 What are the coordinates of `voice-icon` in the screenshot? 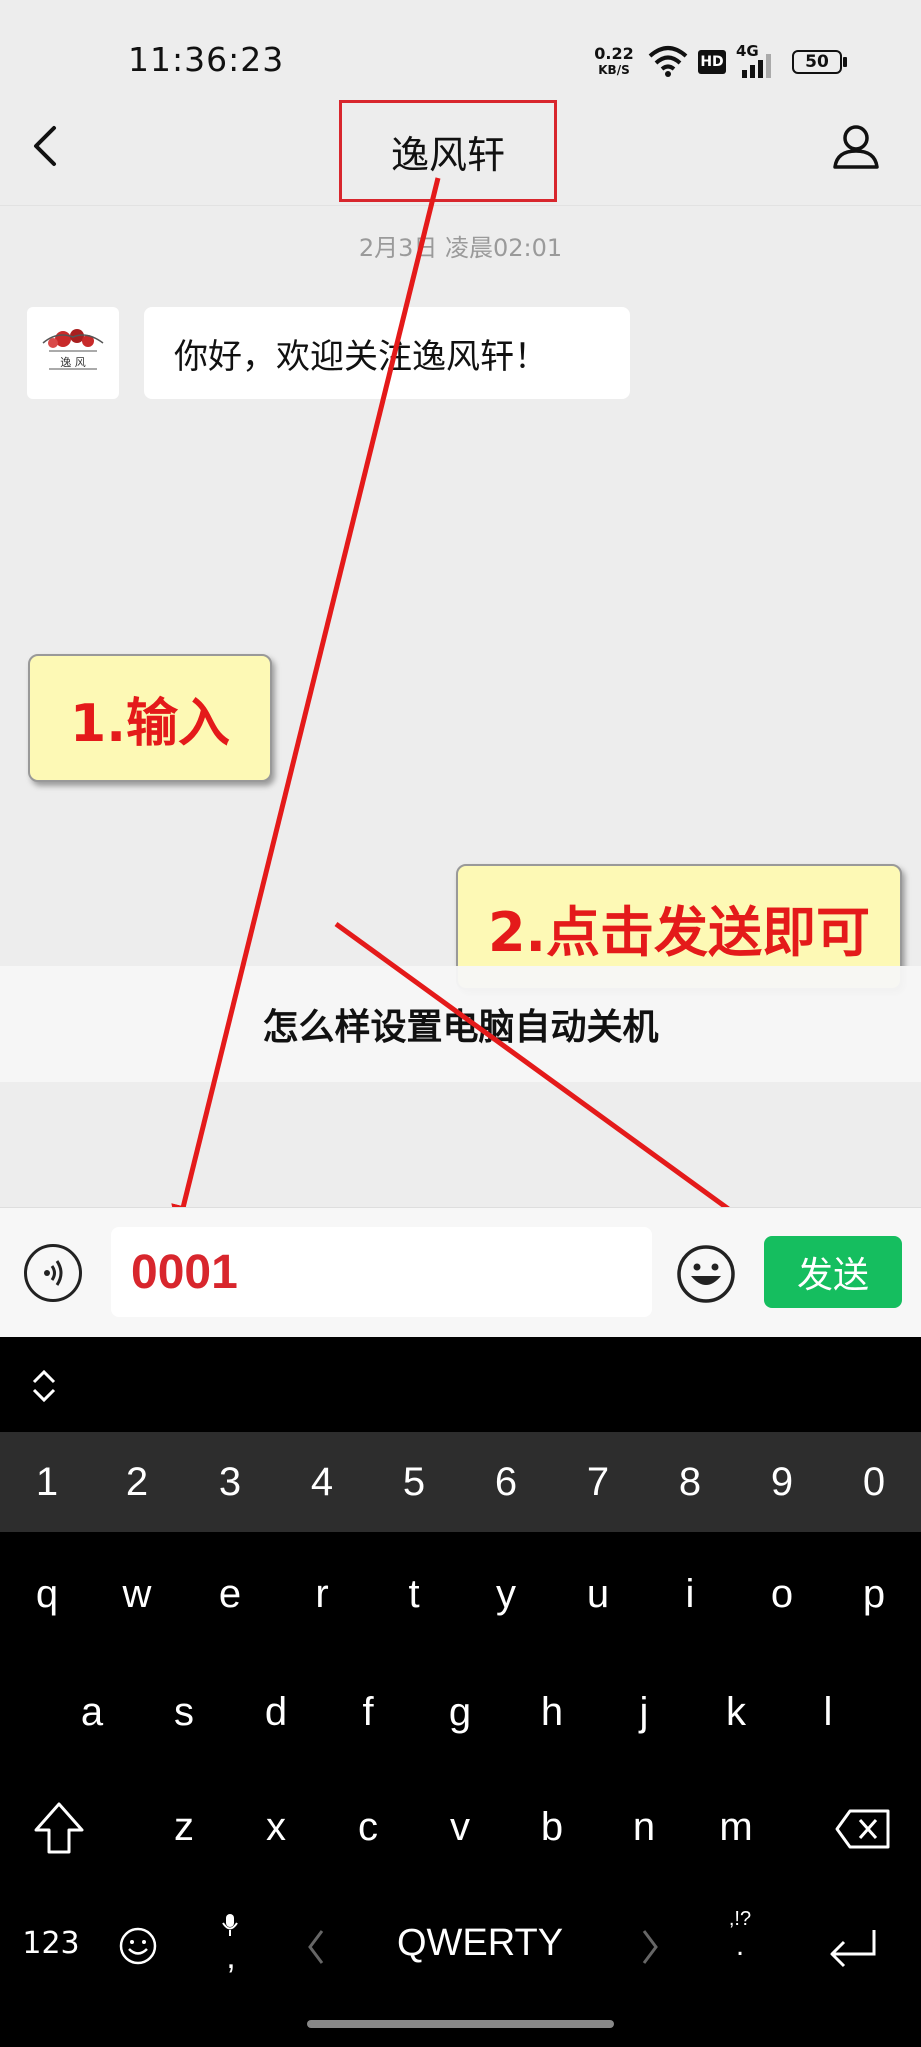 It's located at (53, 1273).